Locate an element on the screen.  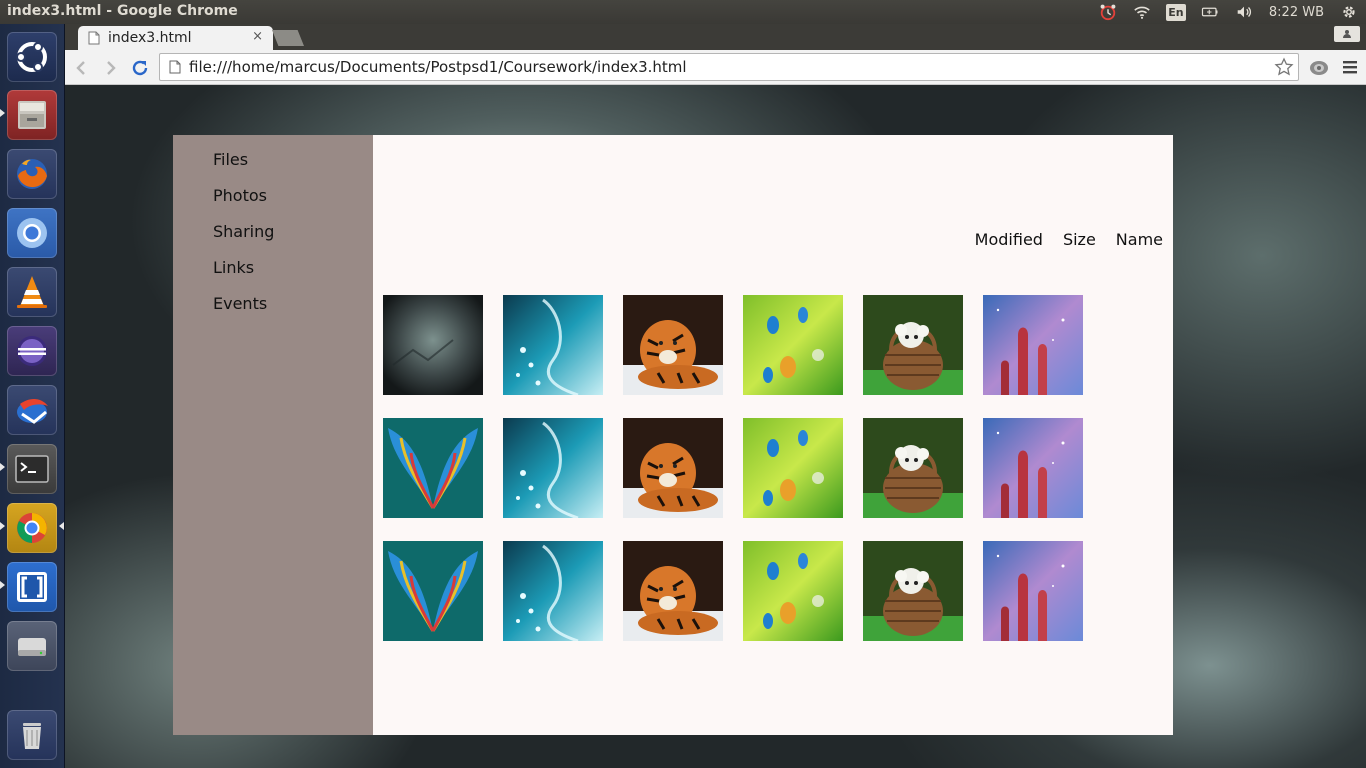
sidebar-item-files: Files is located at coordinates (293, 167).